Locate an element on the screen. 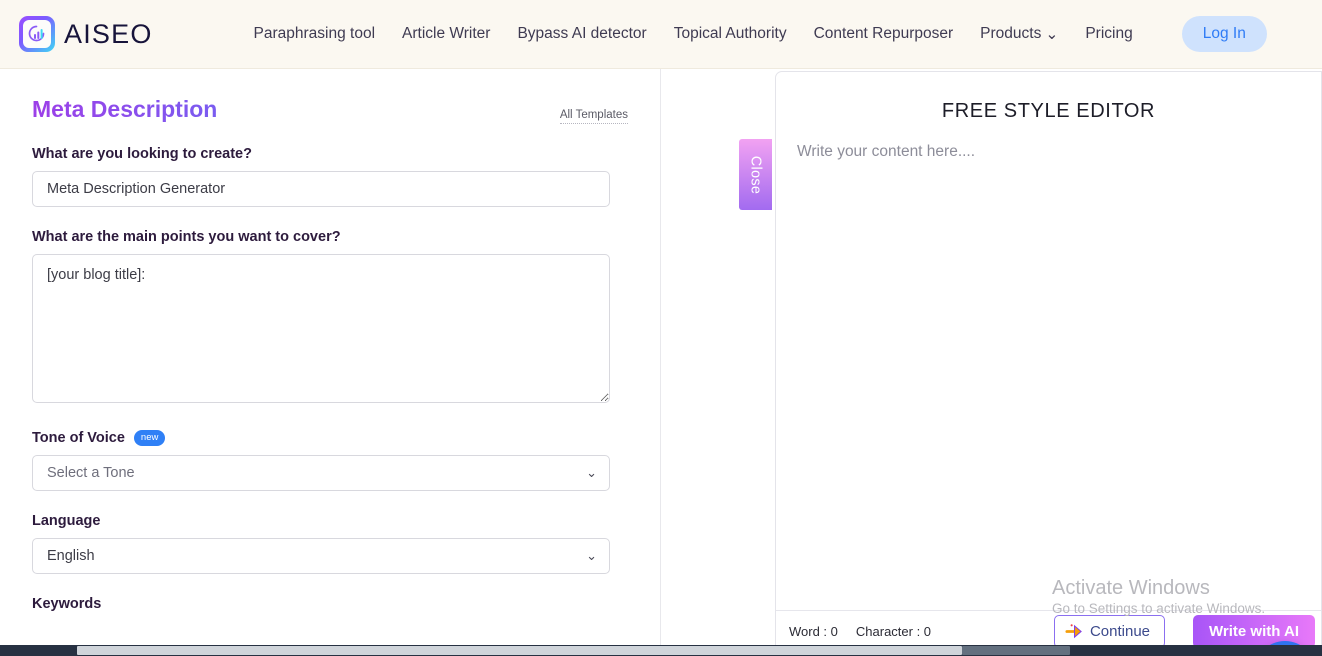 This screenshot has height=656, width=1322. character-count: Character : 0 is located at coordinates (893, 631).